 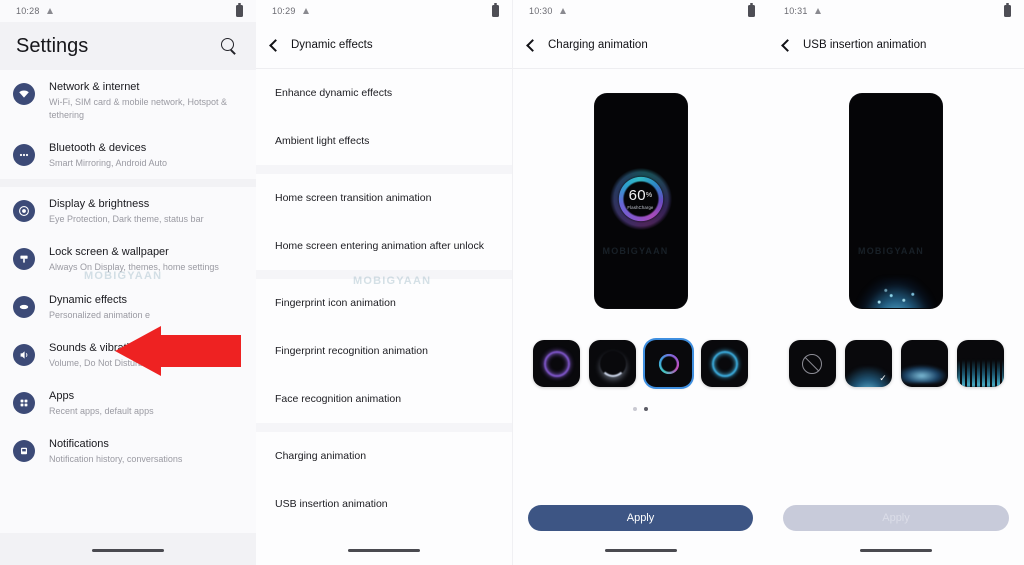 What do you see at coordinates (284, 11) in the screenshot?
I see `status-time: 10:29` at bounding box center [284, 11].